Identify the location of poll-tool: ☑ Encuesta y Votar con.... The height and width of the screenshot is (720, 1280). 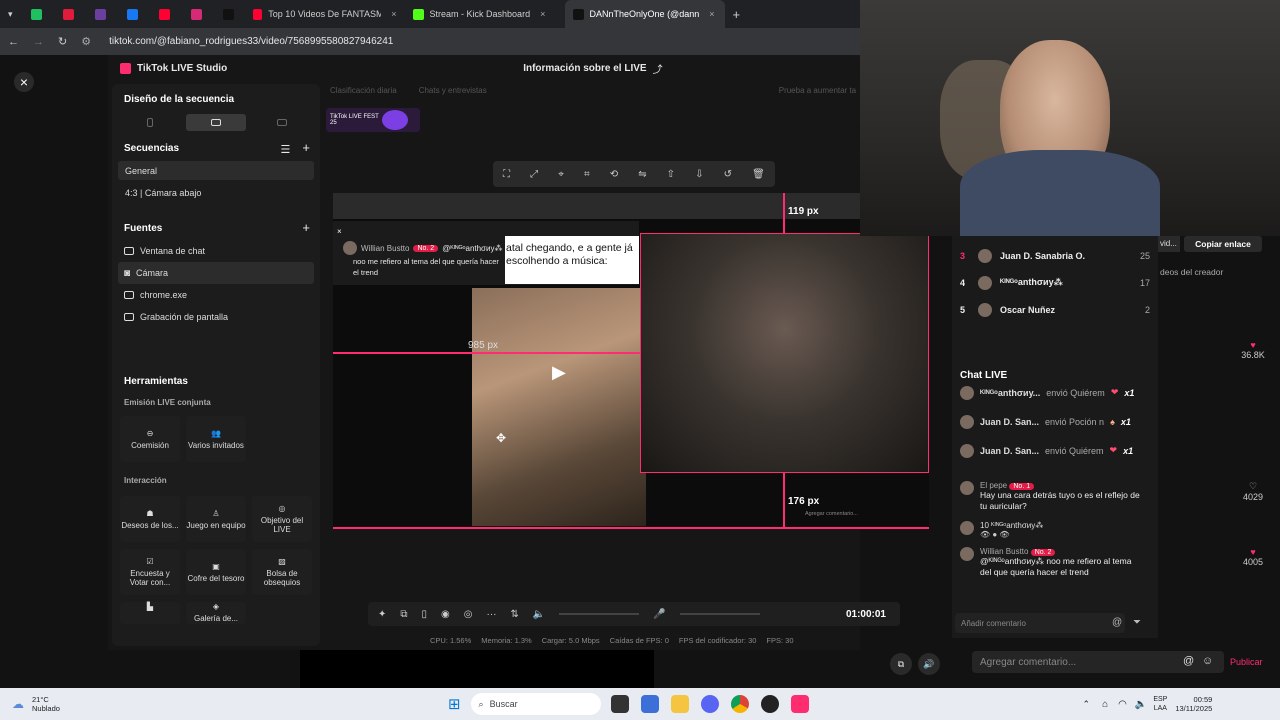
(150, 572).